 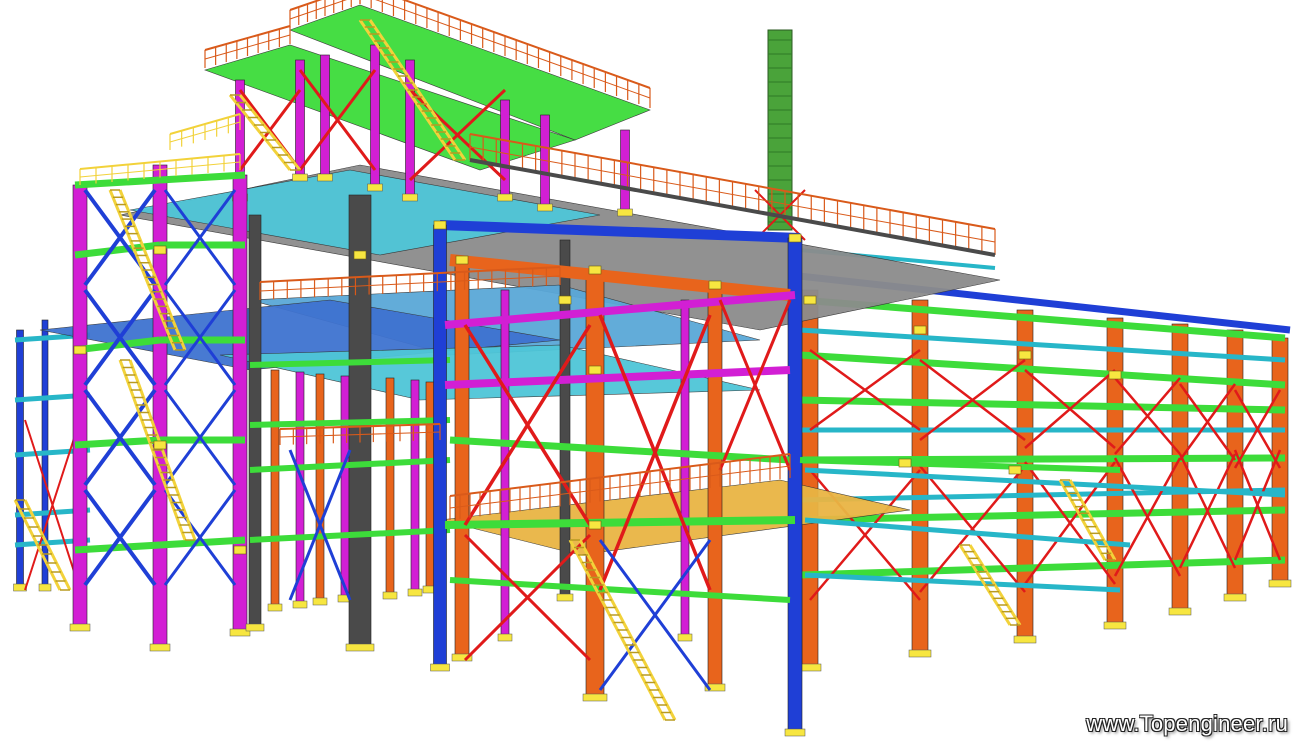 I want to click on front-beam, so click(x=620, y=522).